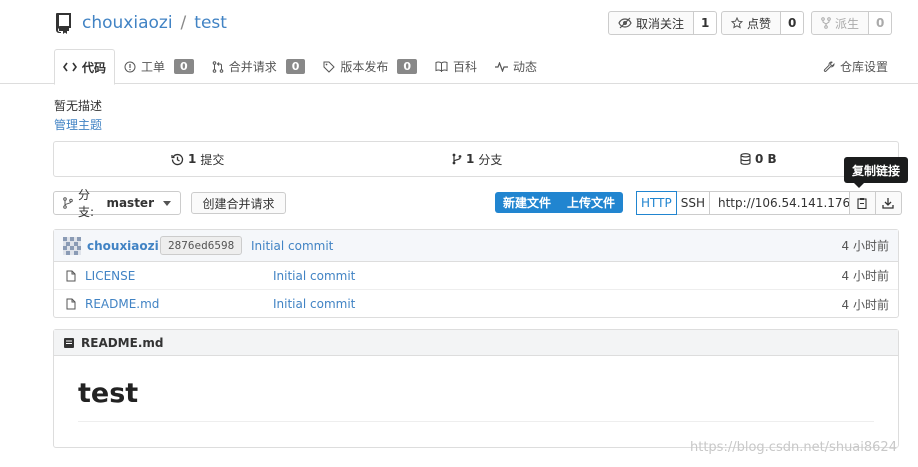  I want to click on star-group: 点赞 0, so click(763, 23).